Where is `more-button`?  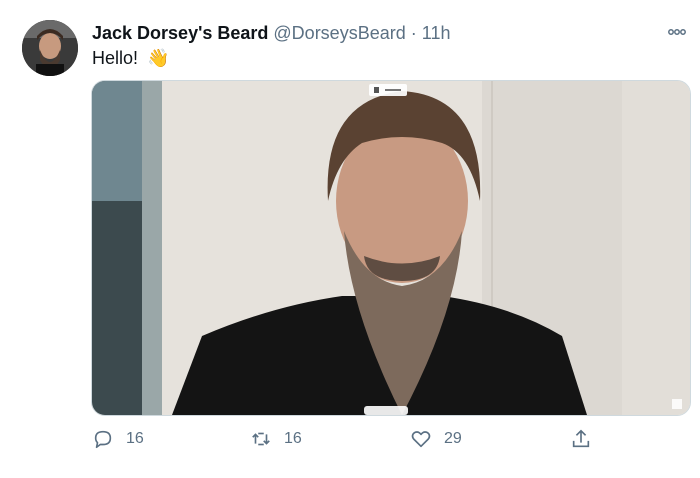 more-button is located at coordinates (677, 32).